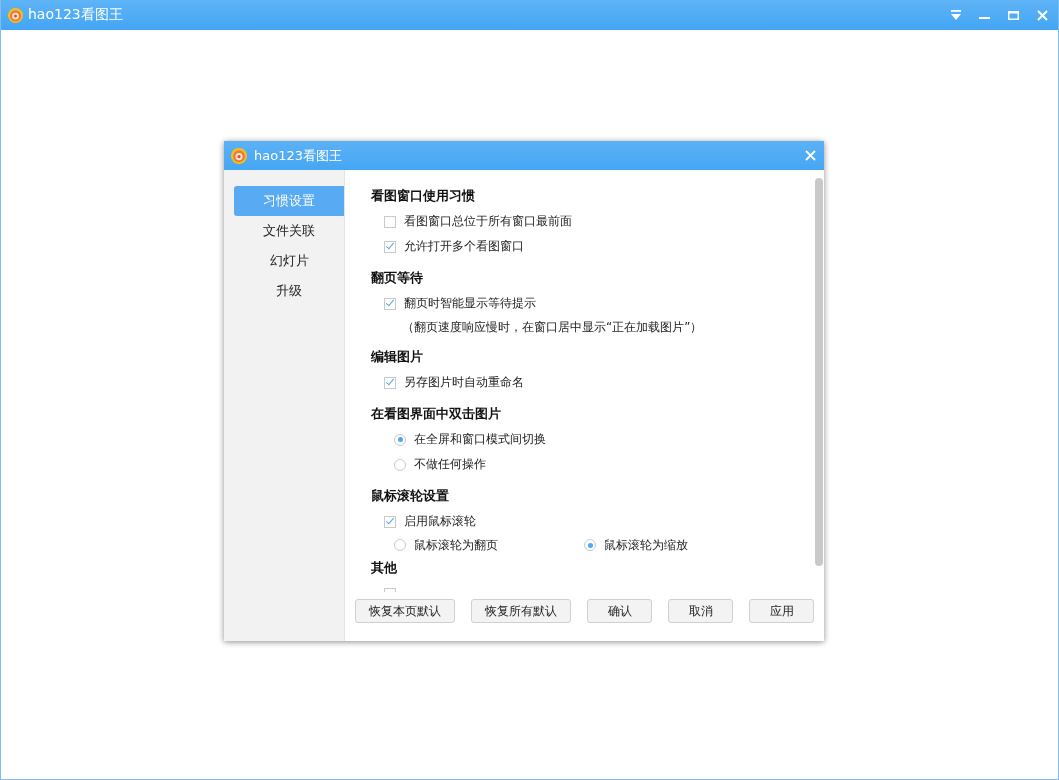  Describe the element at coordinates (1013, 15) in the screenshot. I see `maximize-icon` at that location.